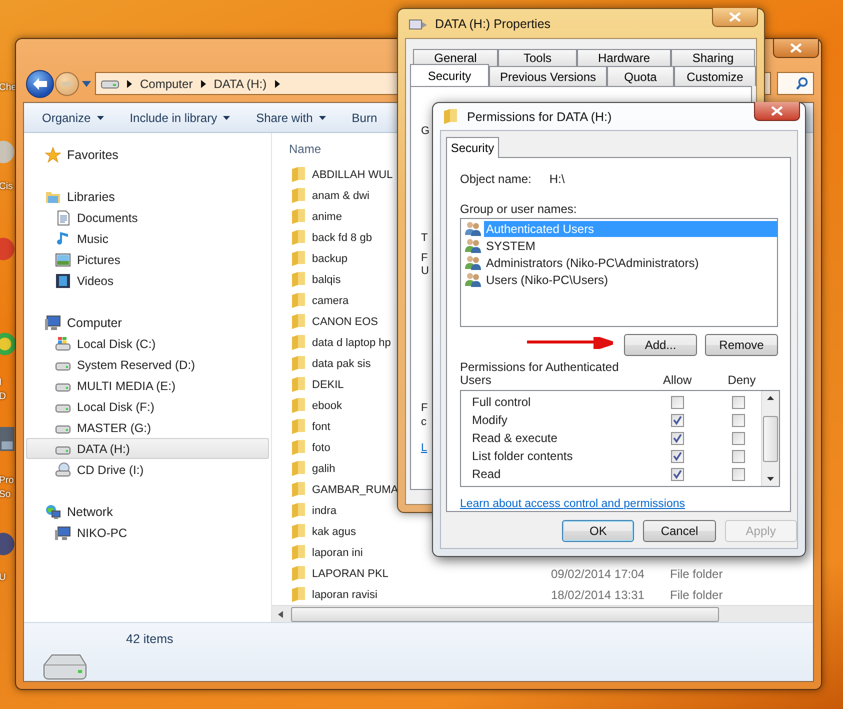  What do you see at coordinates (677, 380) in the screenshot?
I see `column-header: Allow` at bounding box center [677, 380].